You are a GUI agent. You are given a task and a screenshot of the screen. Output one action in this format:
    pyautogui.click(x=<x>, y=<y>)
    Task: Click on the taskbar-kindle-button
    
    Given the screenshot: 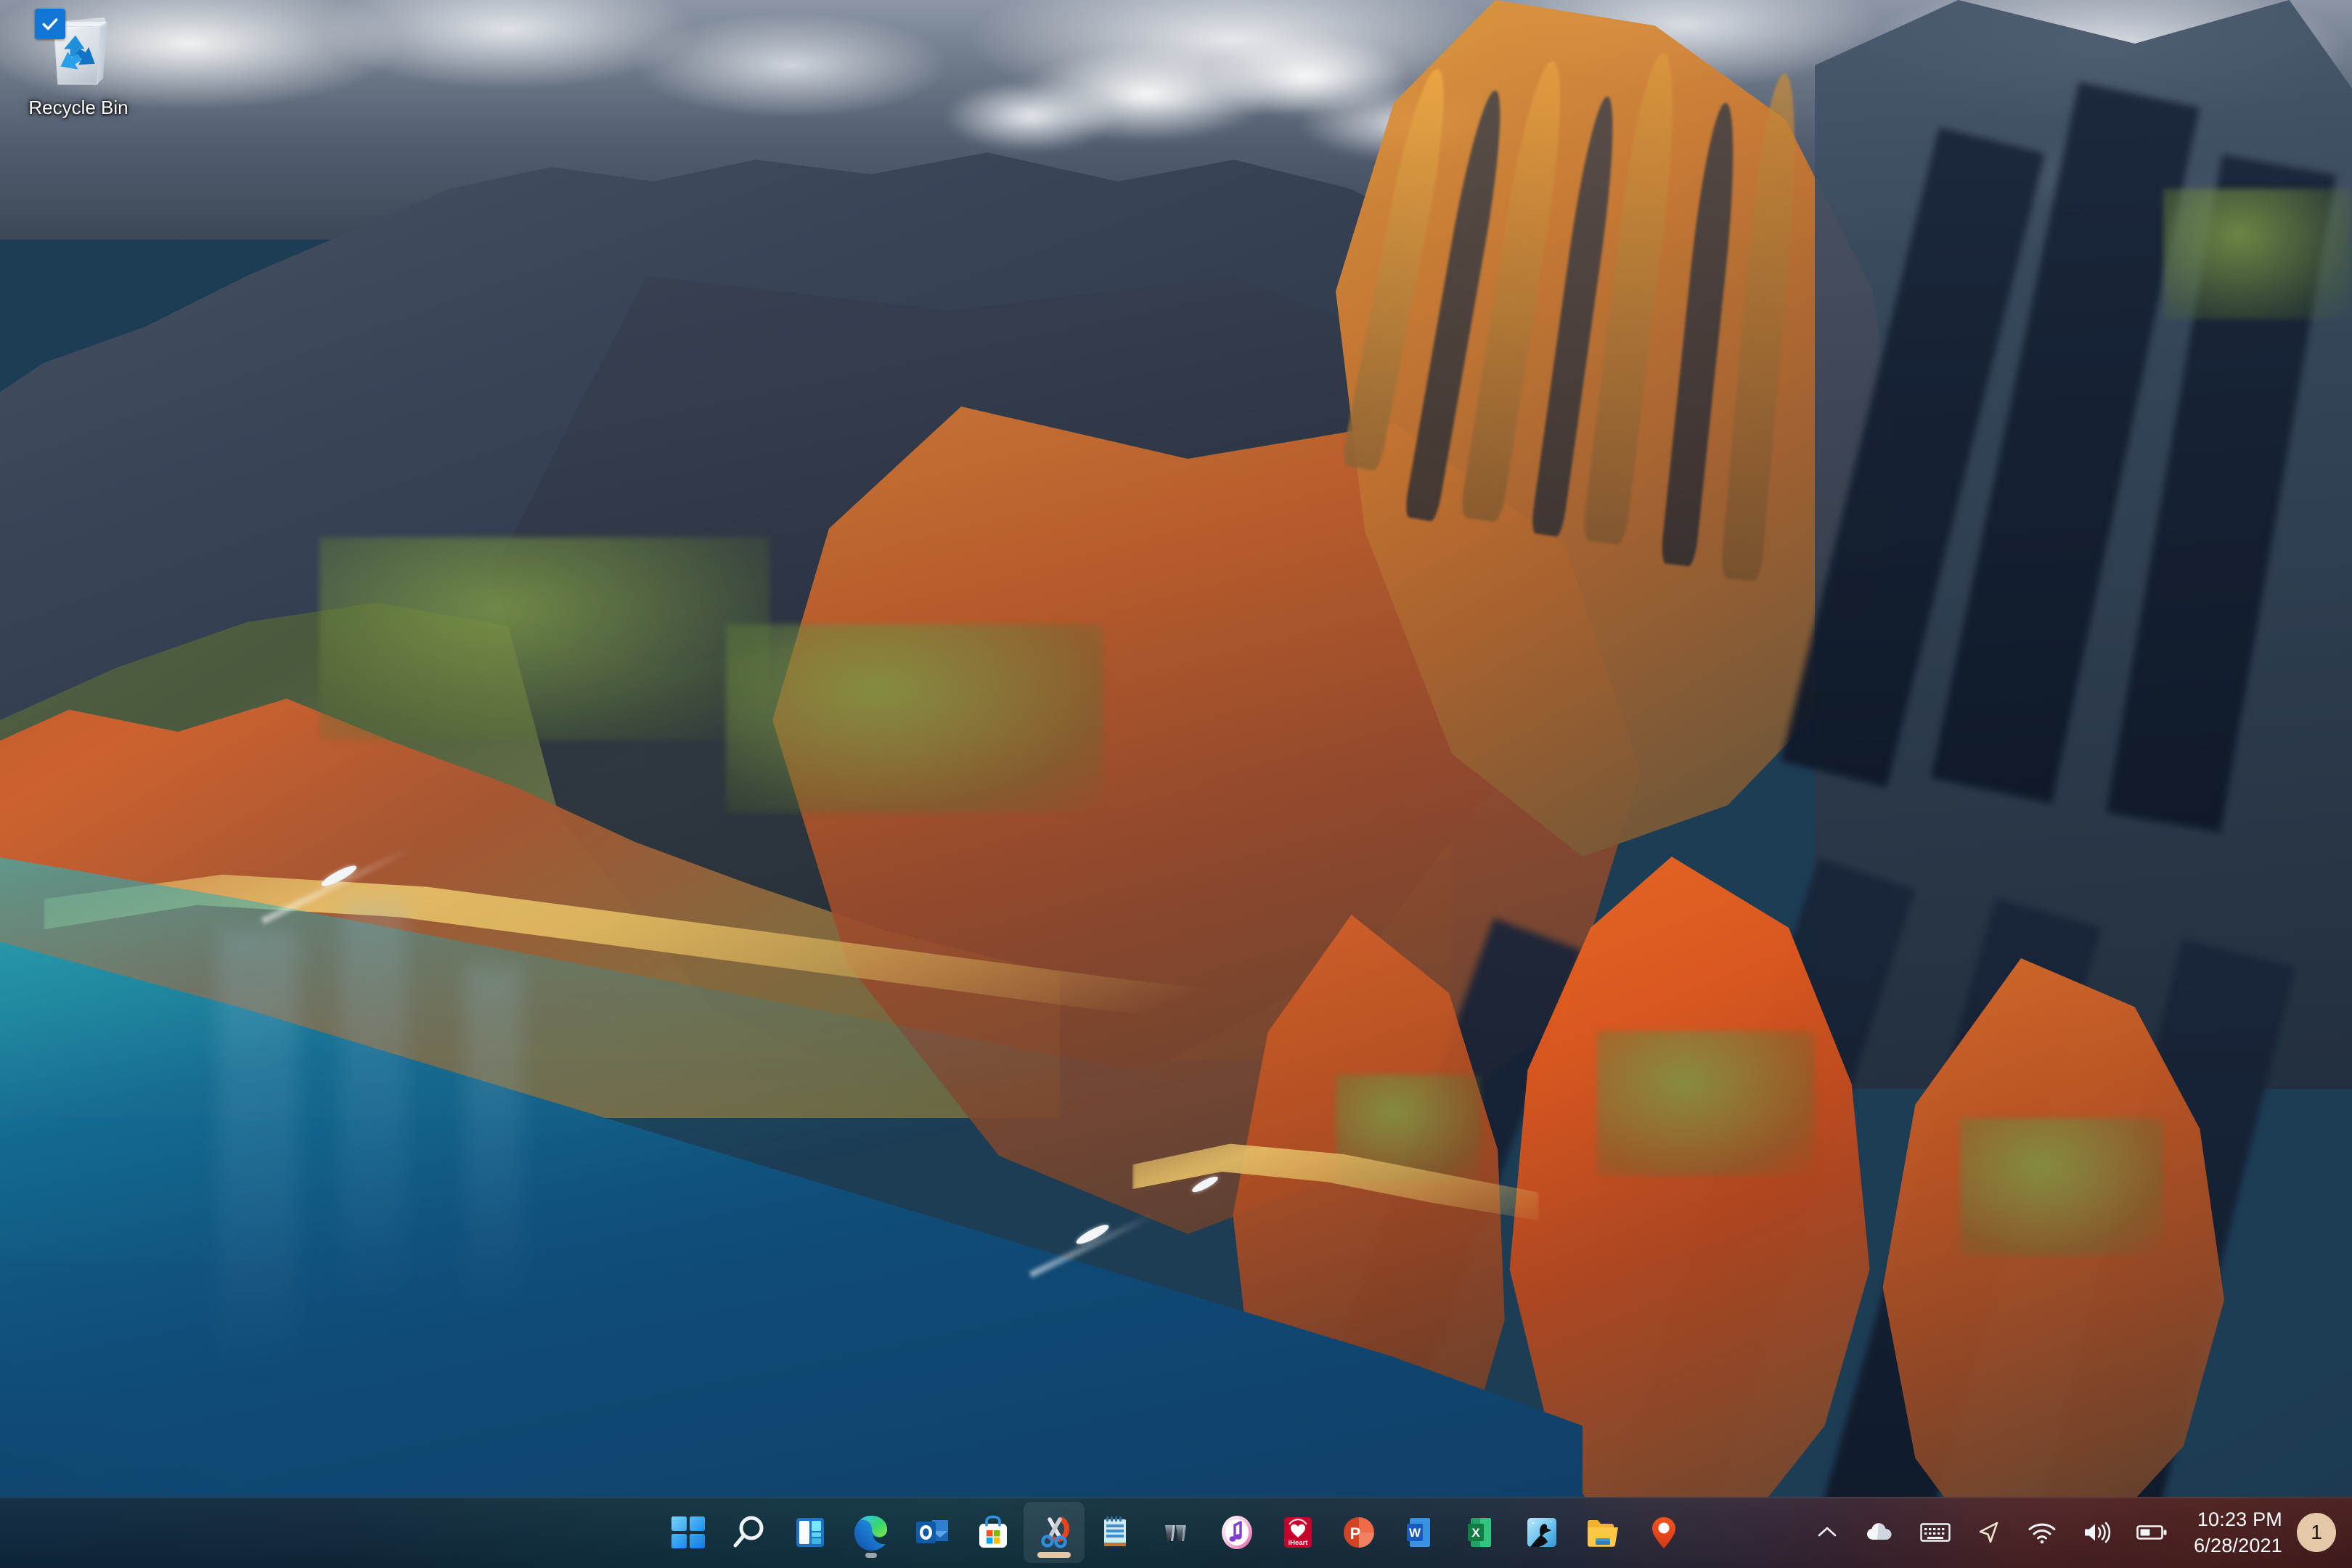 What is the action you would take?
    pyautogui.click(x=1541, y=1533)
    